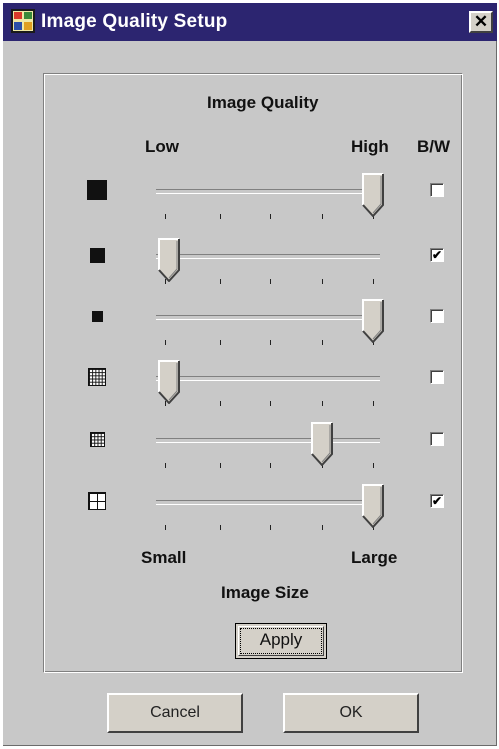  Describe the element at coordinates (97, 377) in the screenshot. I see `fine-grid-icon` at that location.